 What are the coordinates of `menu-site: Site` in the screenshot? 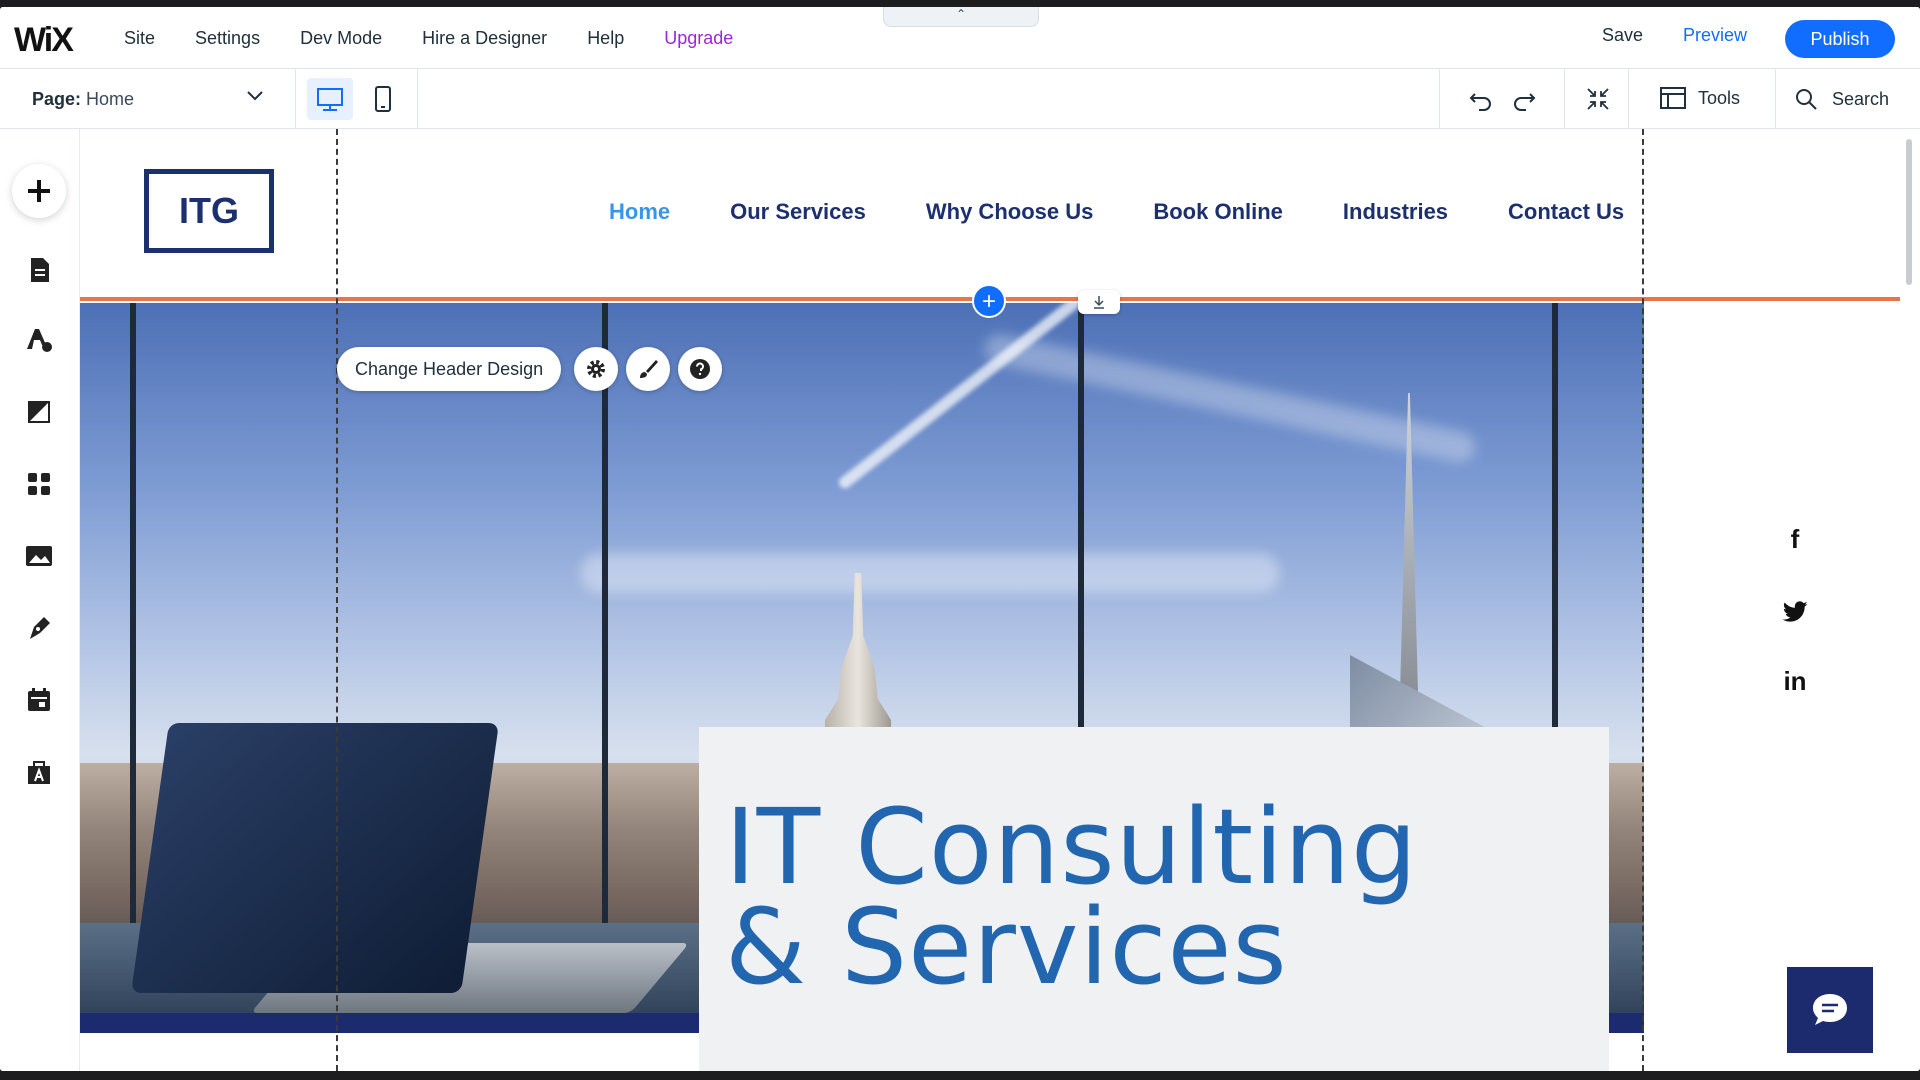 It's located at (139, 38).